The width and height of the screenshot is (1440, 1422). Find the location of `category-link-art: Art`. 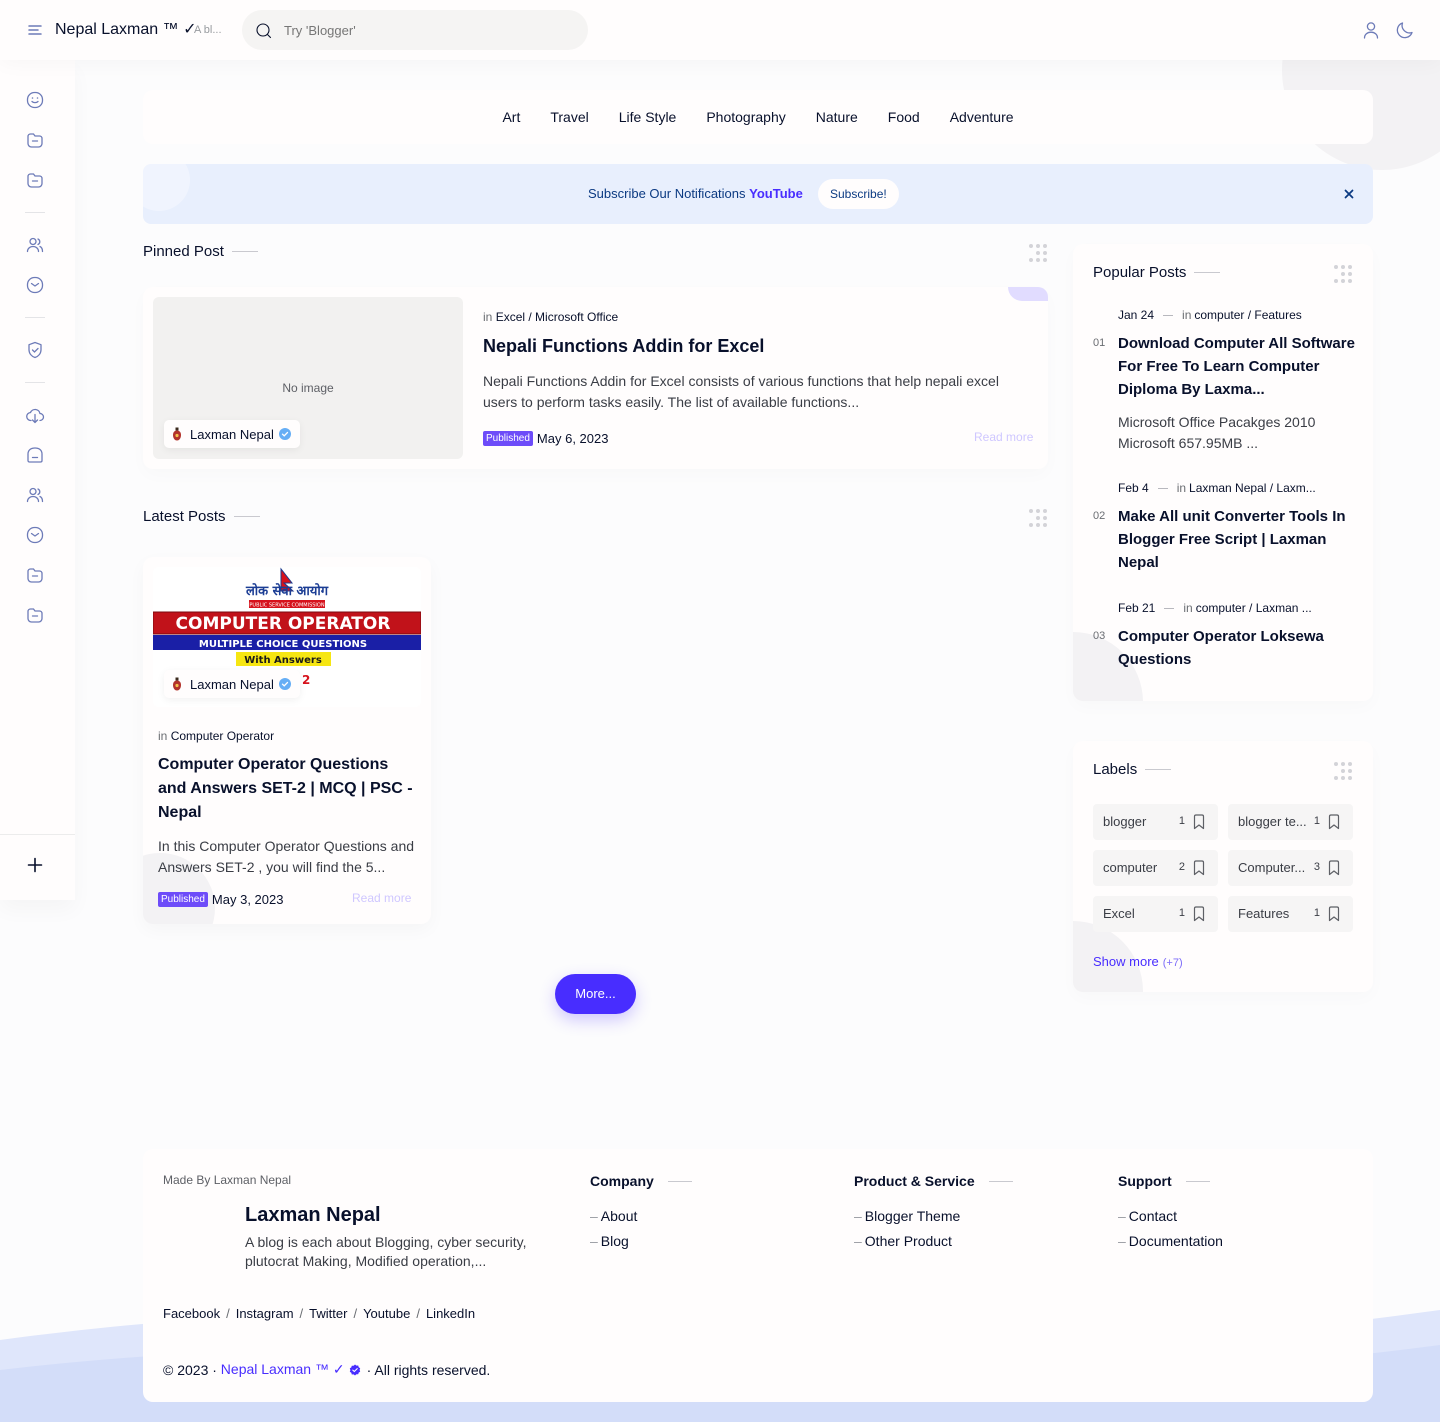

category-link-art: Art is located at coordinates (511, 117).